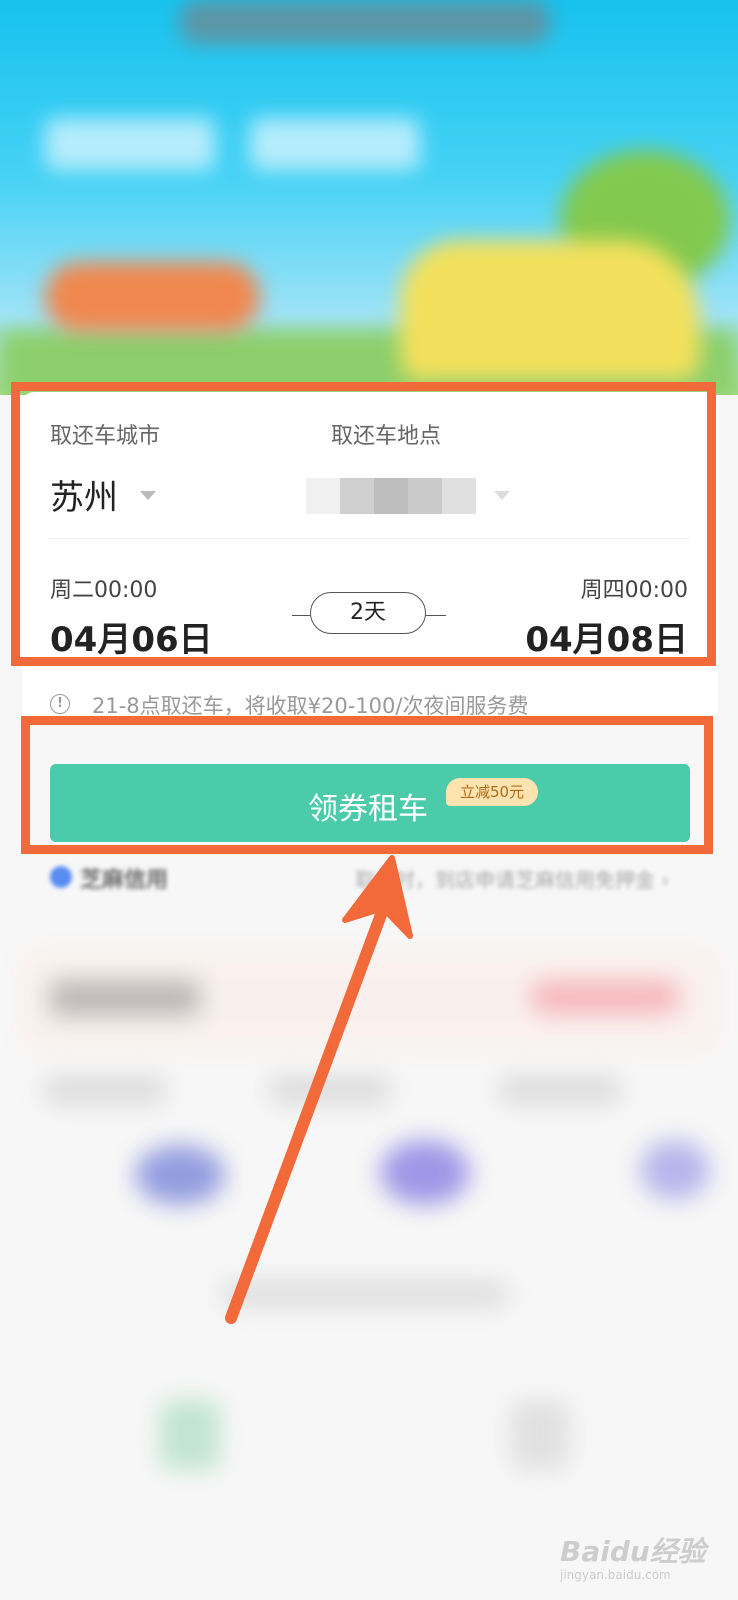  Describe the element at coordinates (367, 785) in the screenshot. I see `annotation-highlight-button` at that location.